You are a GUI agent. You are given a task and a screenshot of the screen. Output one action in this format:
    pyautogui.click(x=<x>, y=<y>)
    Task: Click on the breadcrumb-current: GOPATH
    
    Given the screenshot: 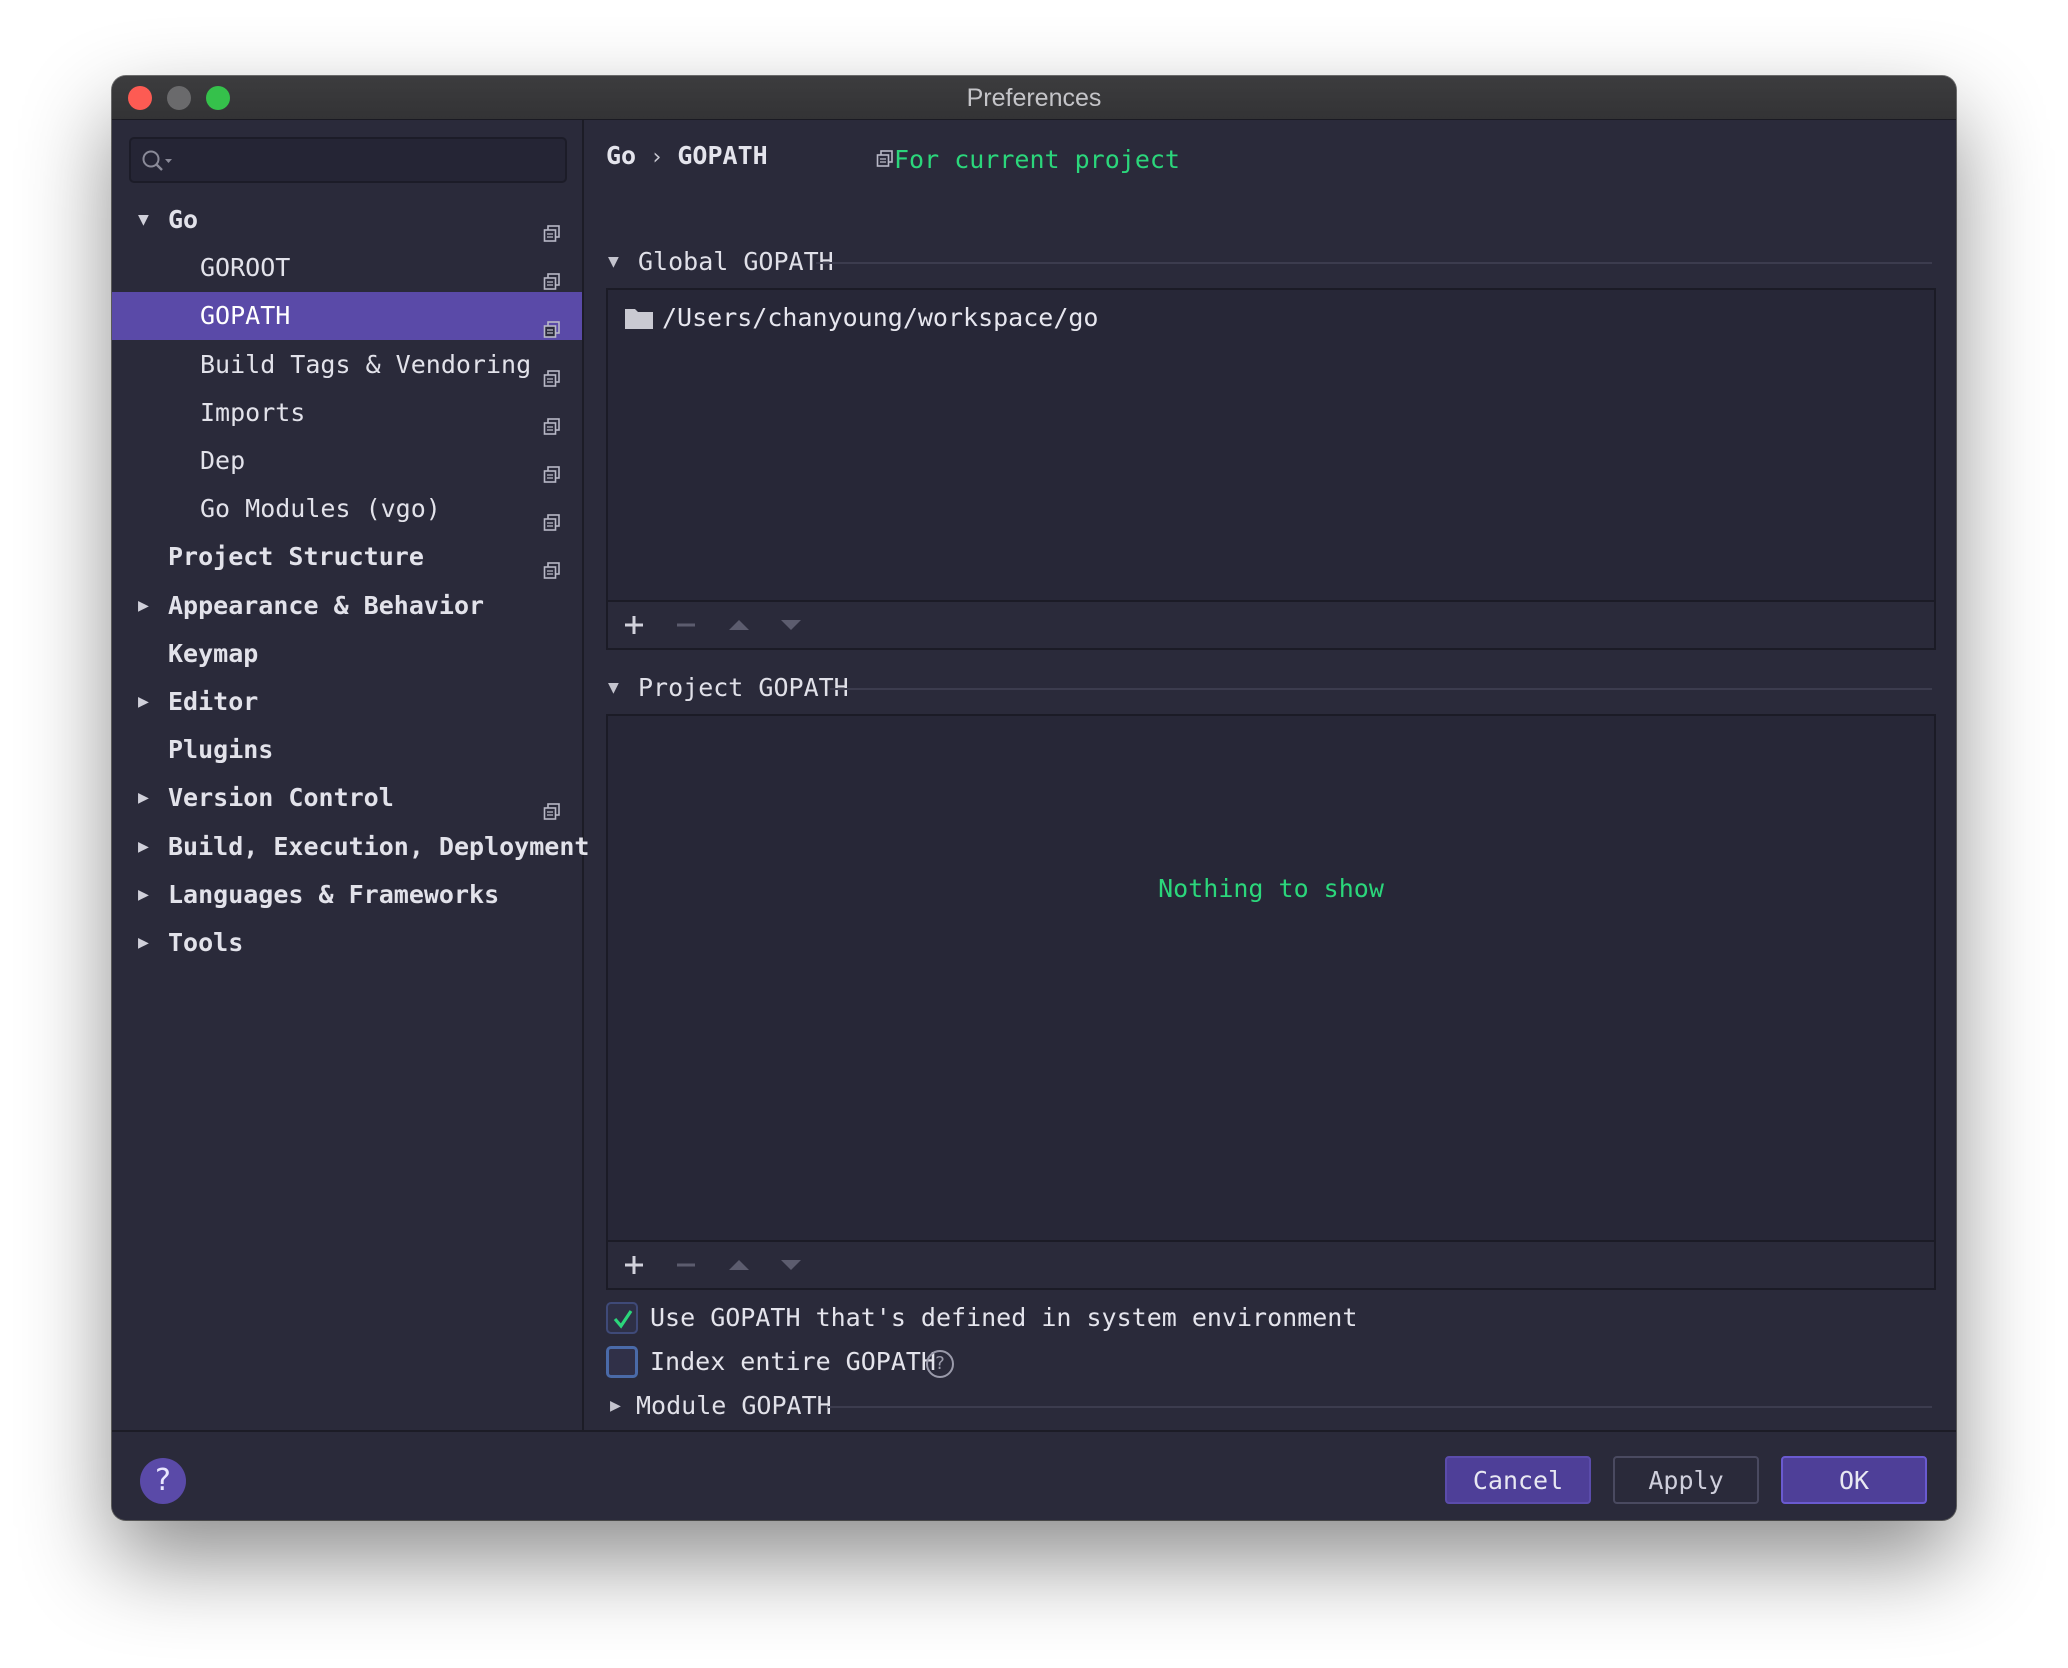 What is the action you would take?
    pyautogui.click(x=722, y=155)
    